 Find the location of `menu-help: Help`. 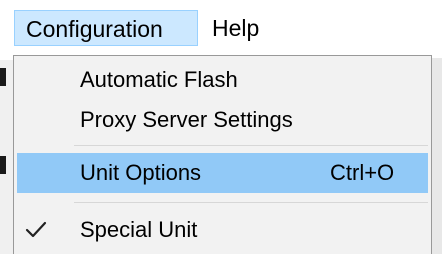

menu-help: Help is located at coordinates (240, 28).